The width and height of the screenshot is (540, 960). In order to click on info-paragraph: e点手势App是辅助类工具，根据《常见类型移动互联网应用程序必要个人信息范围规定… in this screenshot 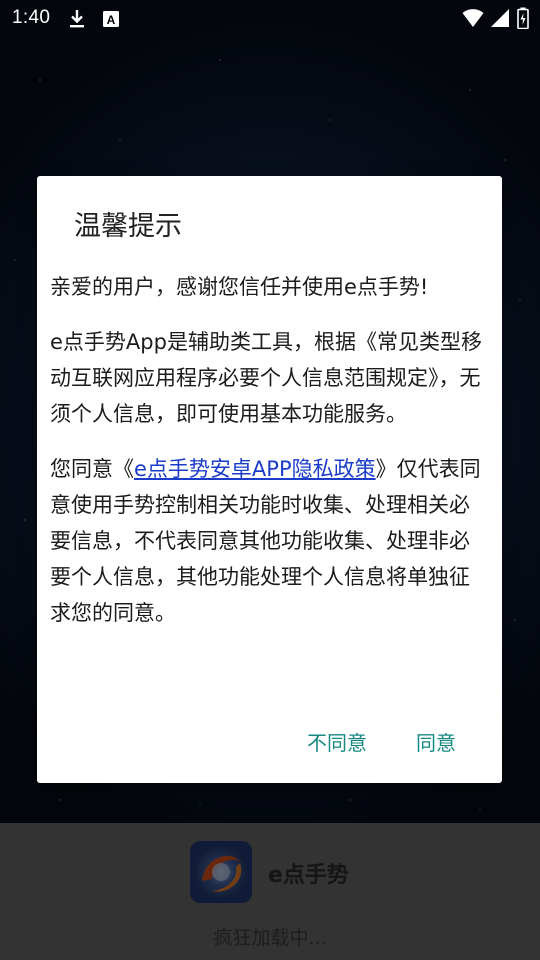, I will do `click(266, 378)`.